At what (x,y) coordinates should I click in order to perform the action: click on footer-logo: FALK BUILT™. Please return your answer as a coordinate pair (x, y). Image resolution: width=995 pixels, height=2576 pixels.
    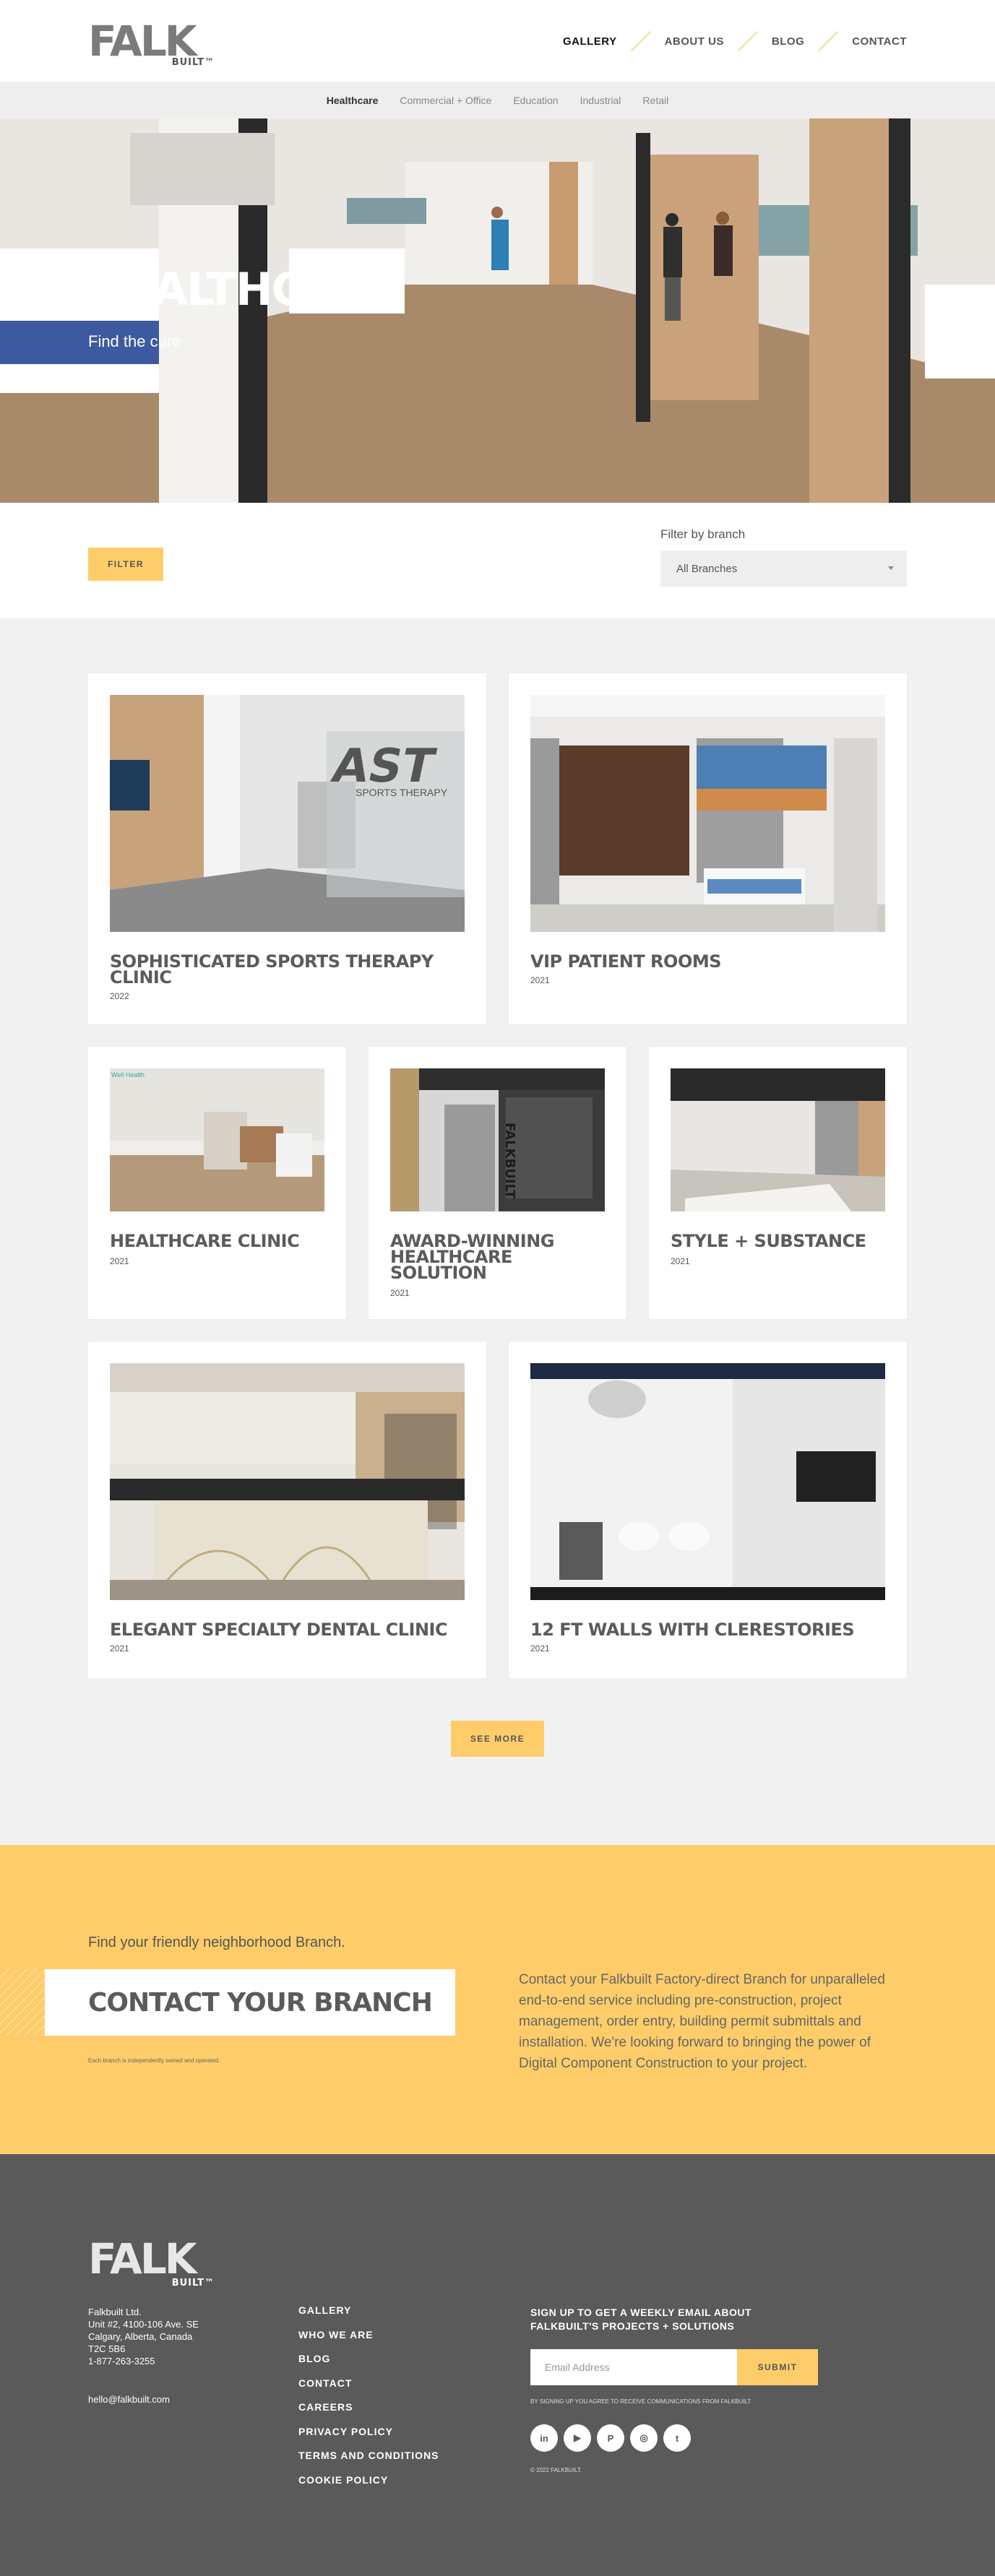
    Looking at the image, I should click on (151, 2263).